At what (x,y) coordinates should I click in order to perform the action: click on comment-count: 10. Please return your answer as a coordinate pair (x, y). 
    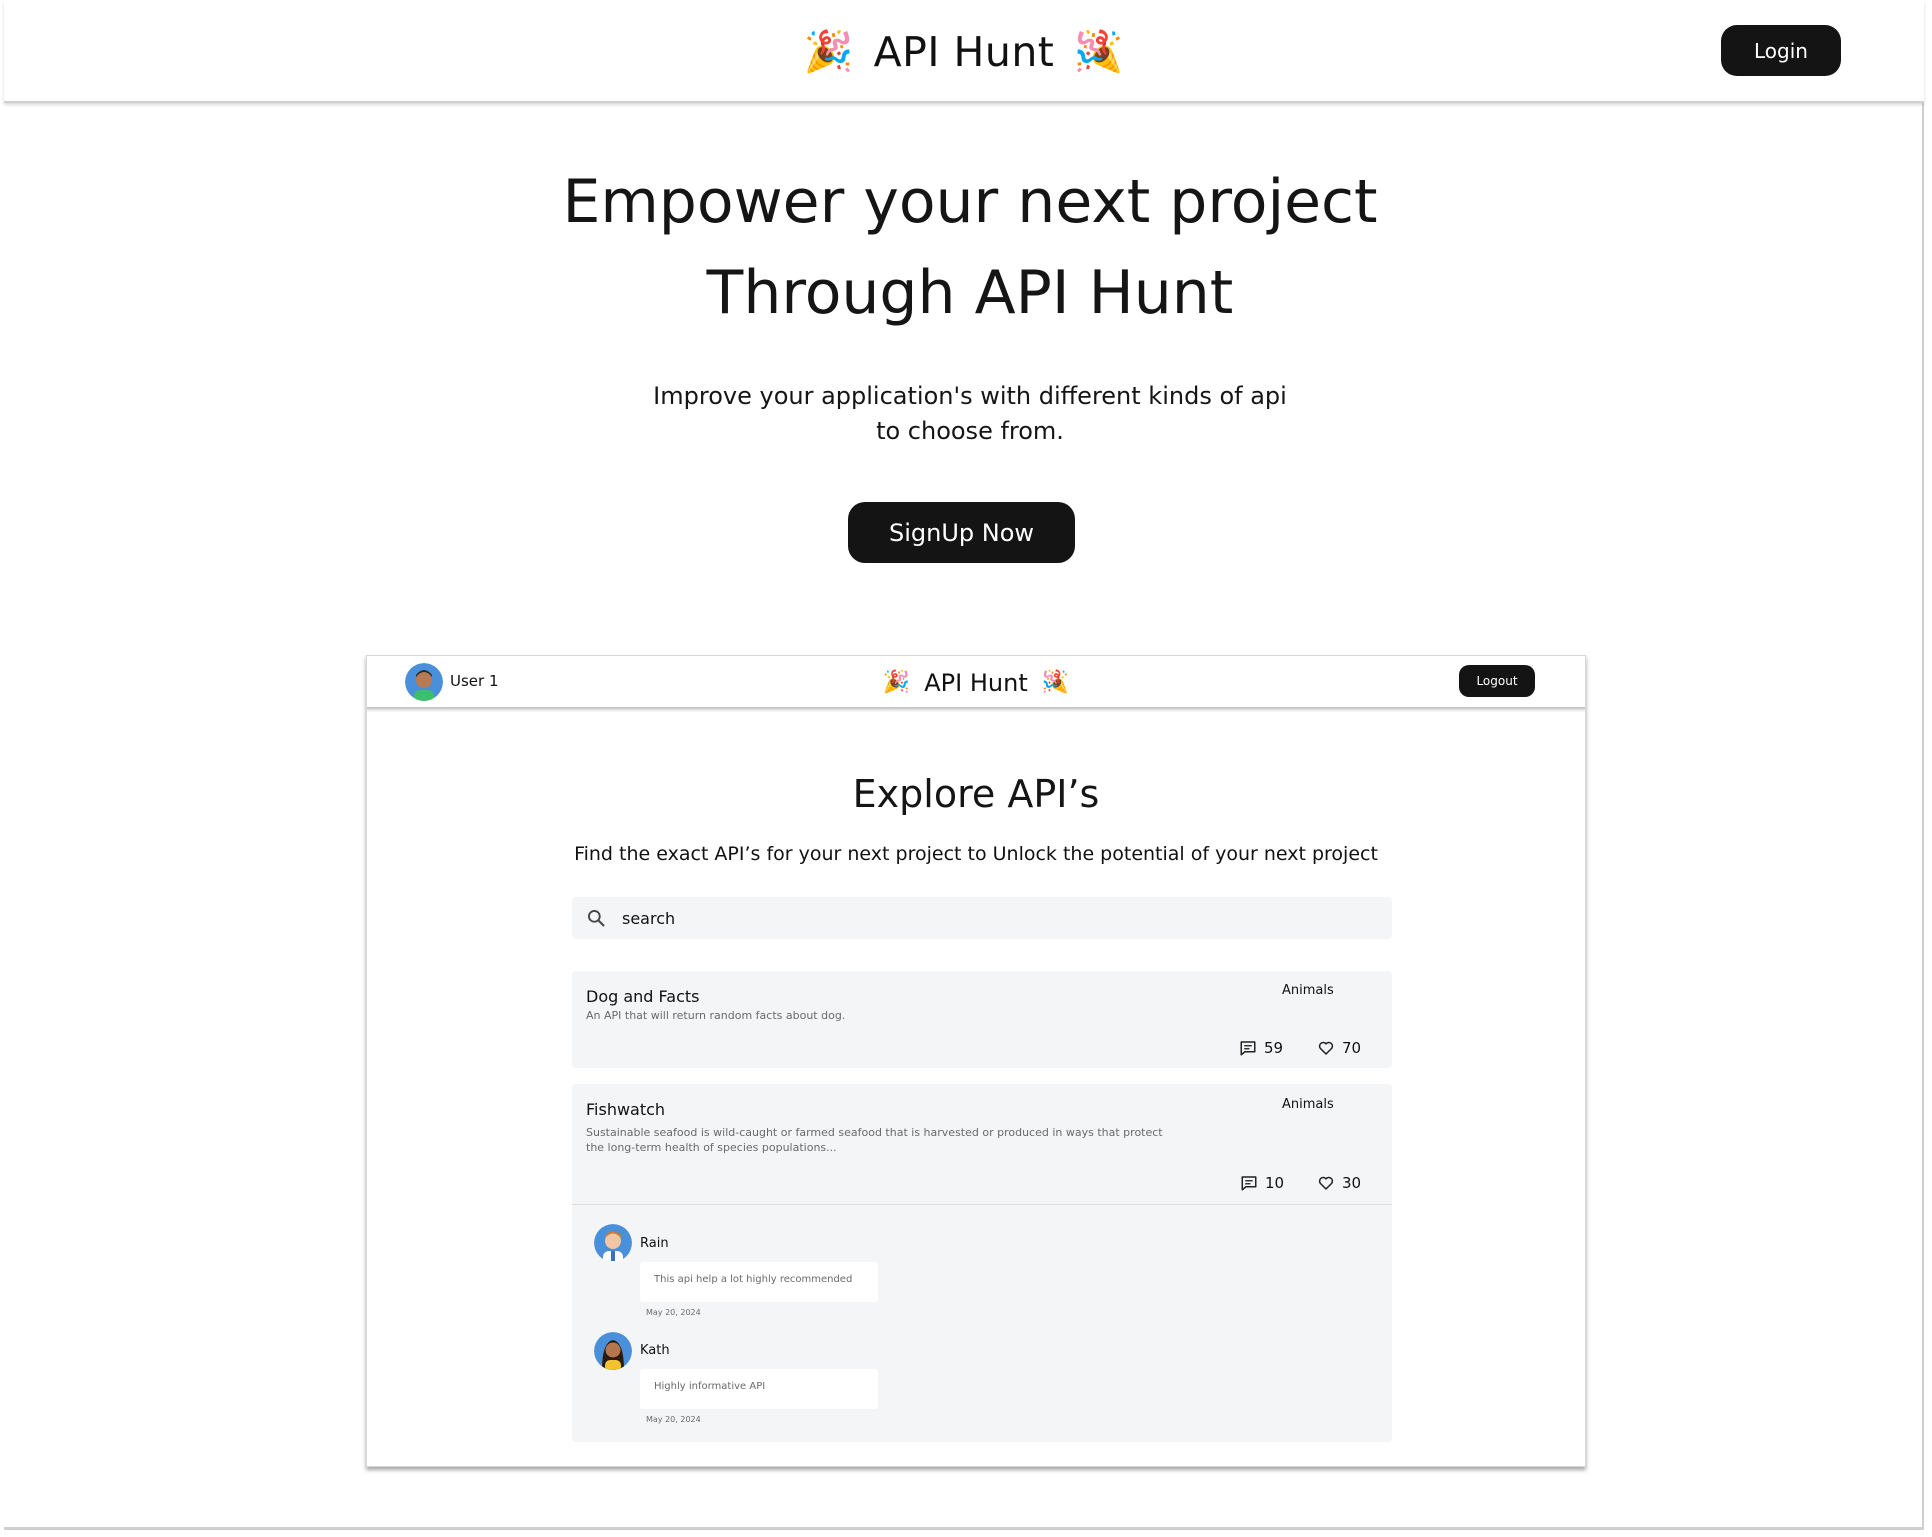
    Looking at the image, I should click on (1262, 1183).